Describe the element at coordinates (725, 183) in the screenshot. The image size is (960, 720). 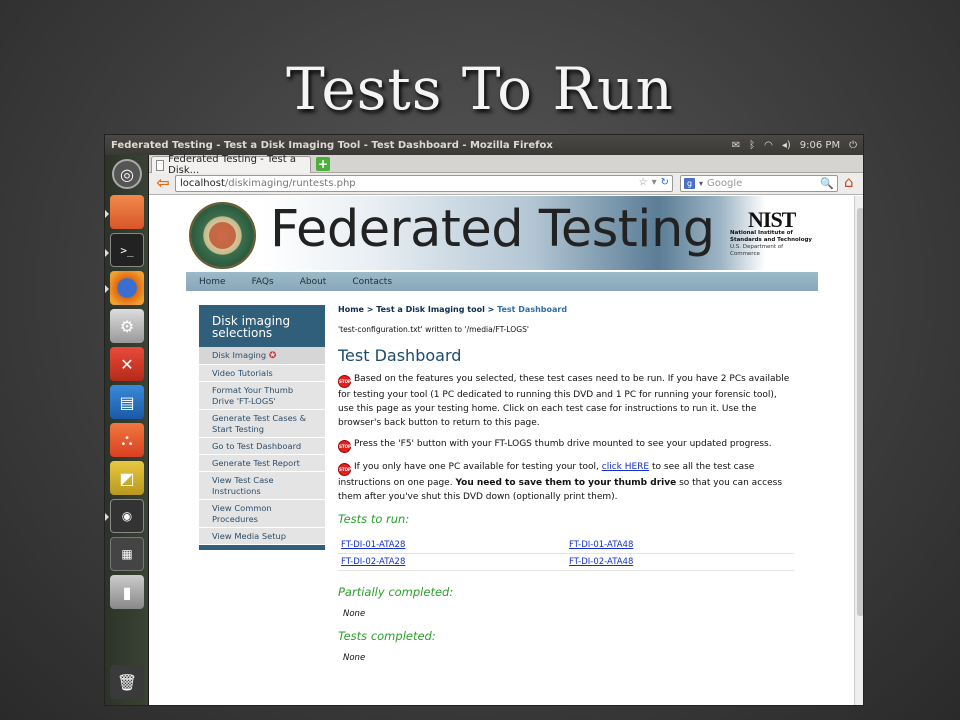
I see `search-placeholder: Google` at that location.